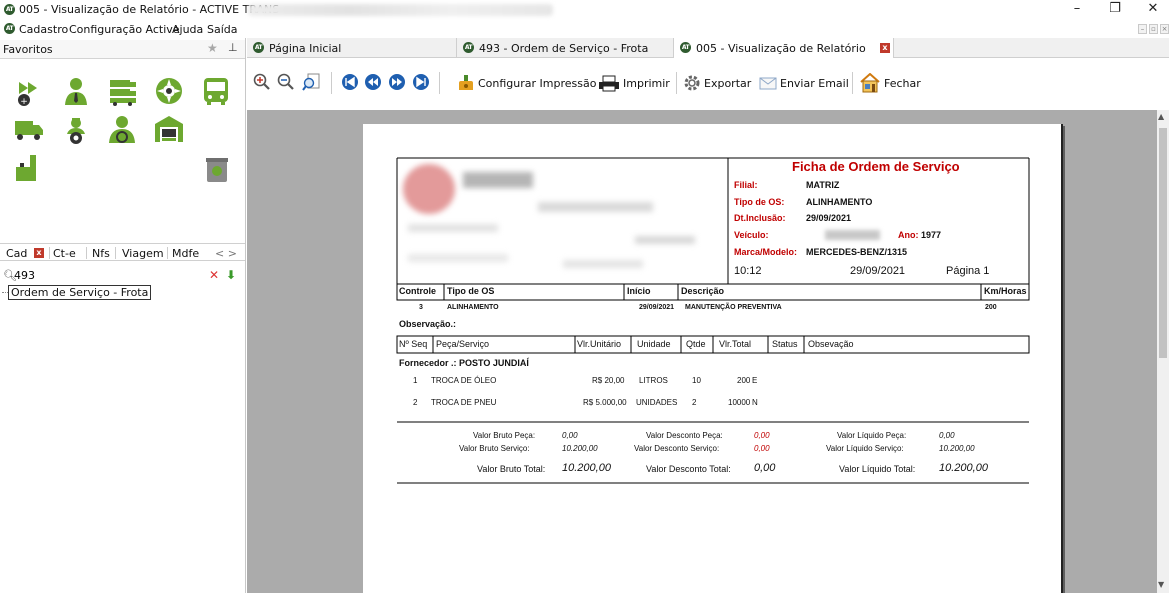  Describe the element at coordinates (580, 448) in the screenshot. I see `bruto-servico-value: 10.200,00` at that location.